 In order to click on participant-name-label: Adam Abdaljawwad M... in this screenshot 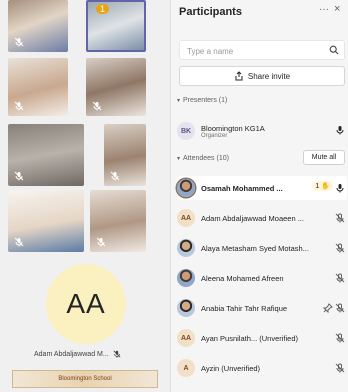, I will do `click(77, 354)`.